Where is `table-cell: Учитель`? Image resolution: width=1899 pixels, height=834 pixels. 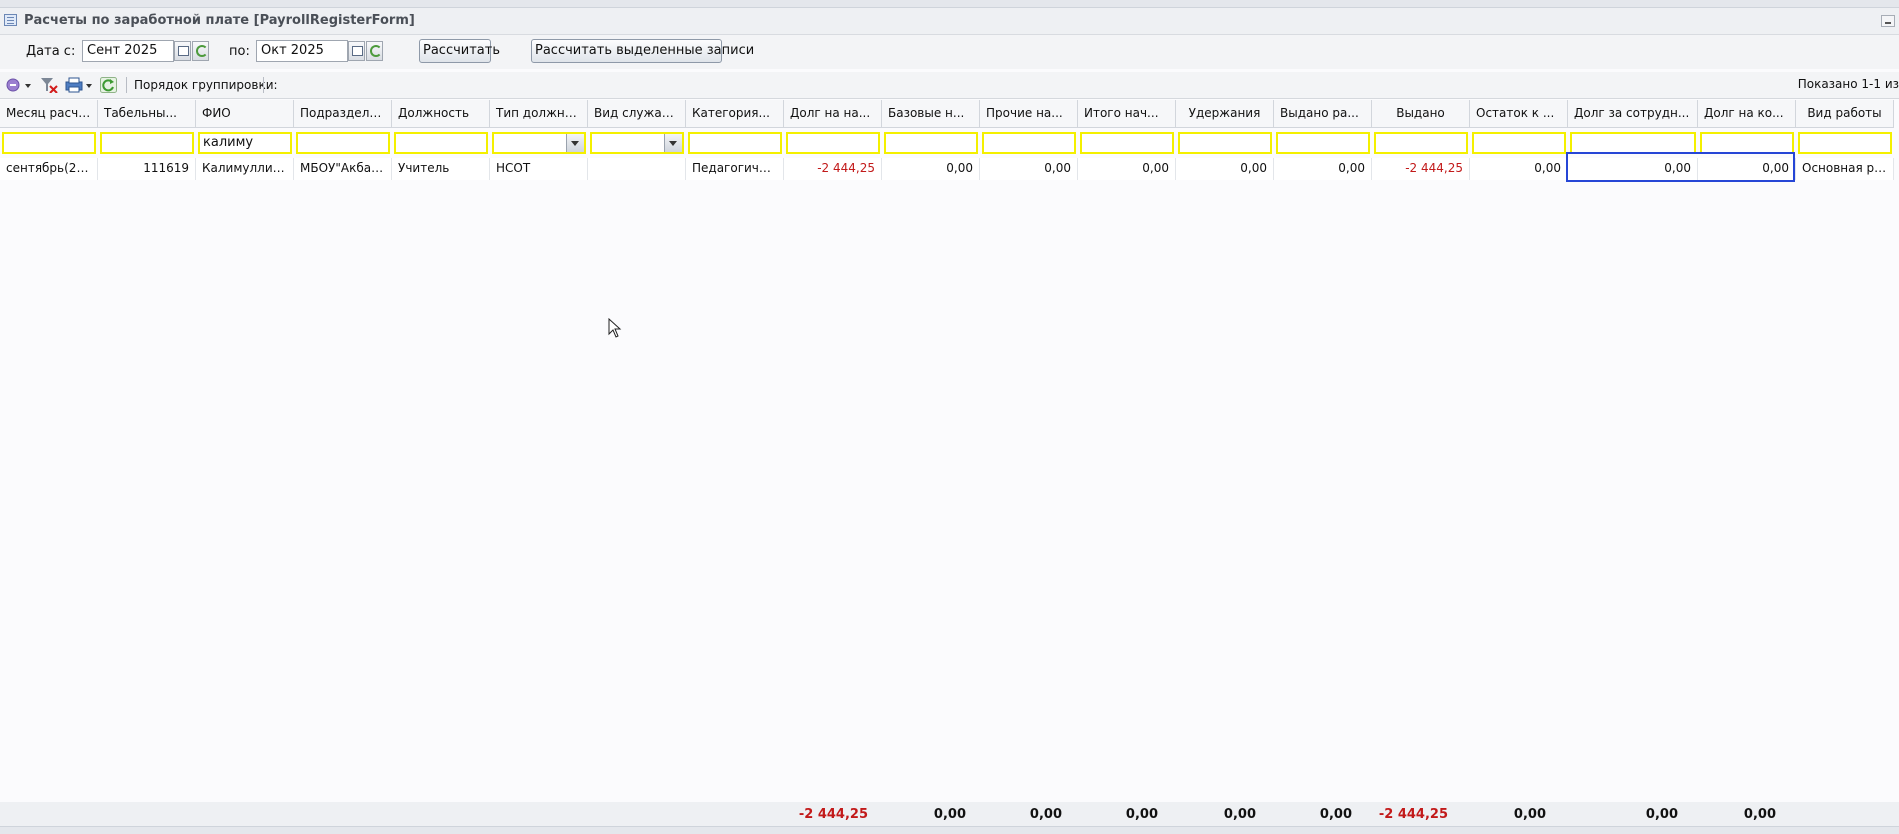
table-cell: Учитель is located at coordinates (441, 169).